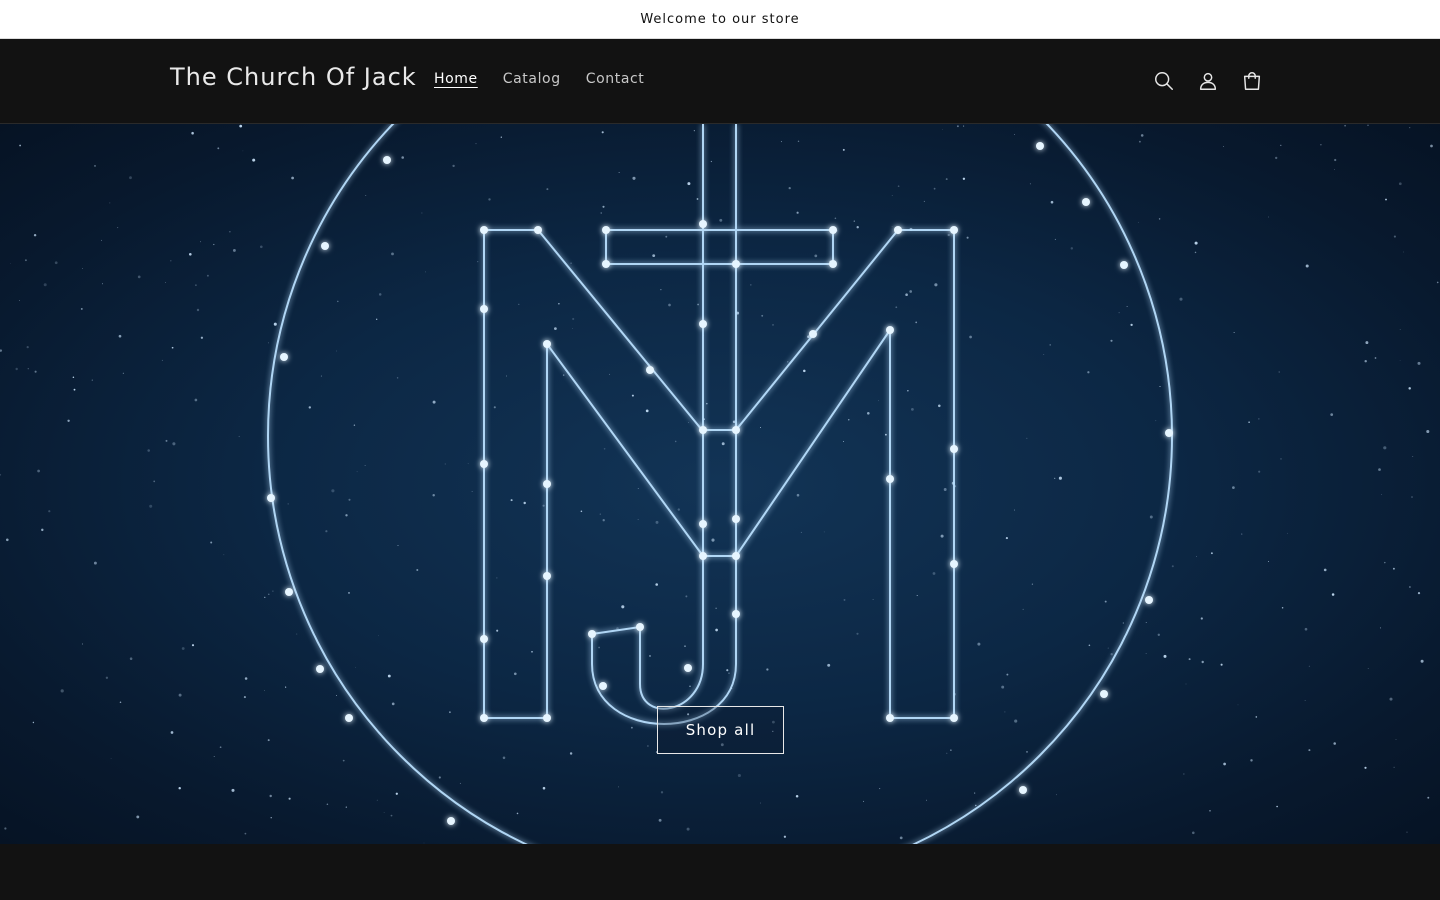 This screenshot has height=900, width=1440. Describe the element at coordinates (1164, 81) in the screenshot. I see `search-icon` at that location.